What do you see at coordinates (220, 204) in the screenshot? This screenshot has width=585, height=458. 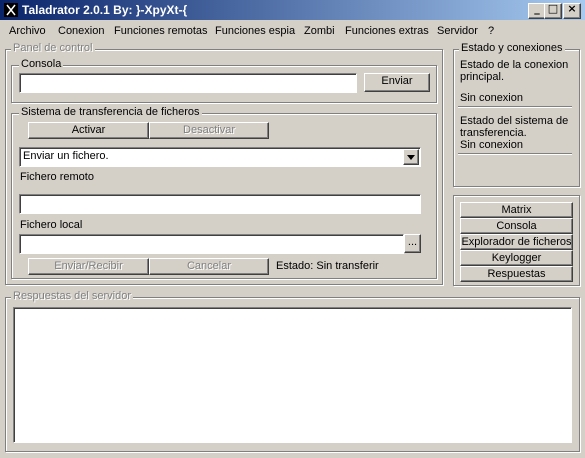 I see `remote-file-input` at bounding box center [220, 204].